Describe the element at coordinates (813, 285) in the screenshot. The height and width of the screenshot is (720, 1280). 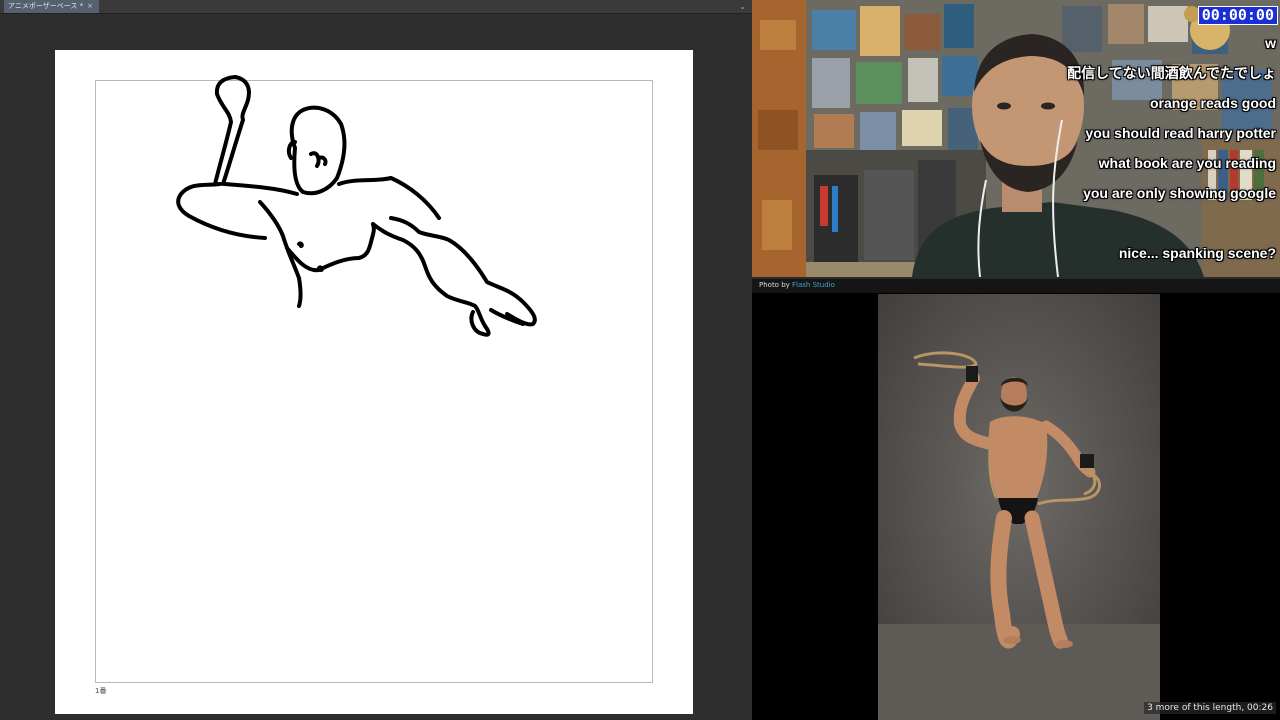
I see `photo-credit-author-link: Flash Studio` at that location.